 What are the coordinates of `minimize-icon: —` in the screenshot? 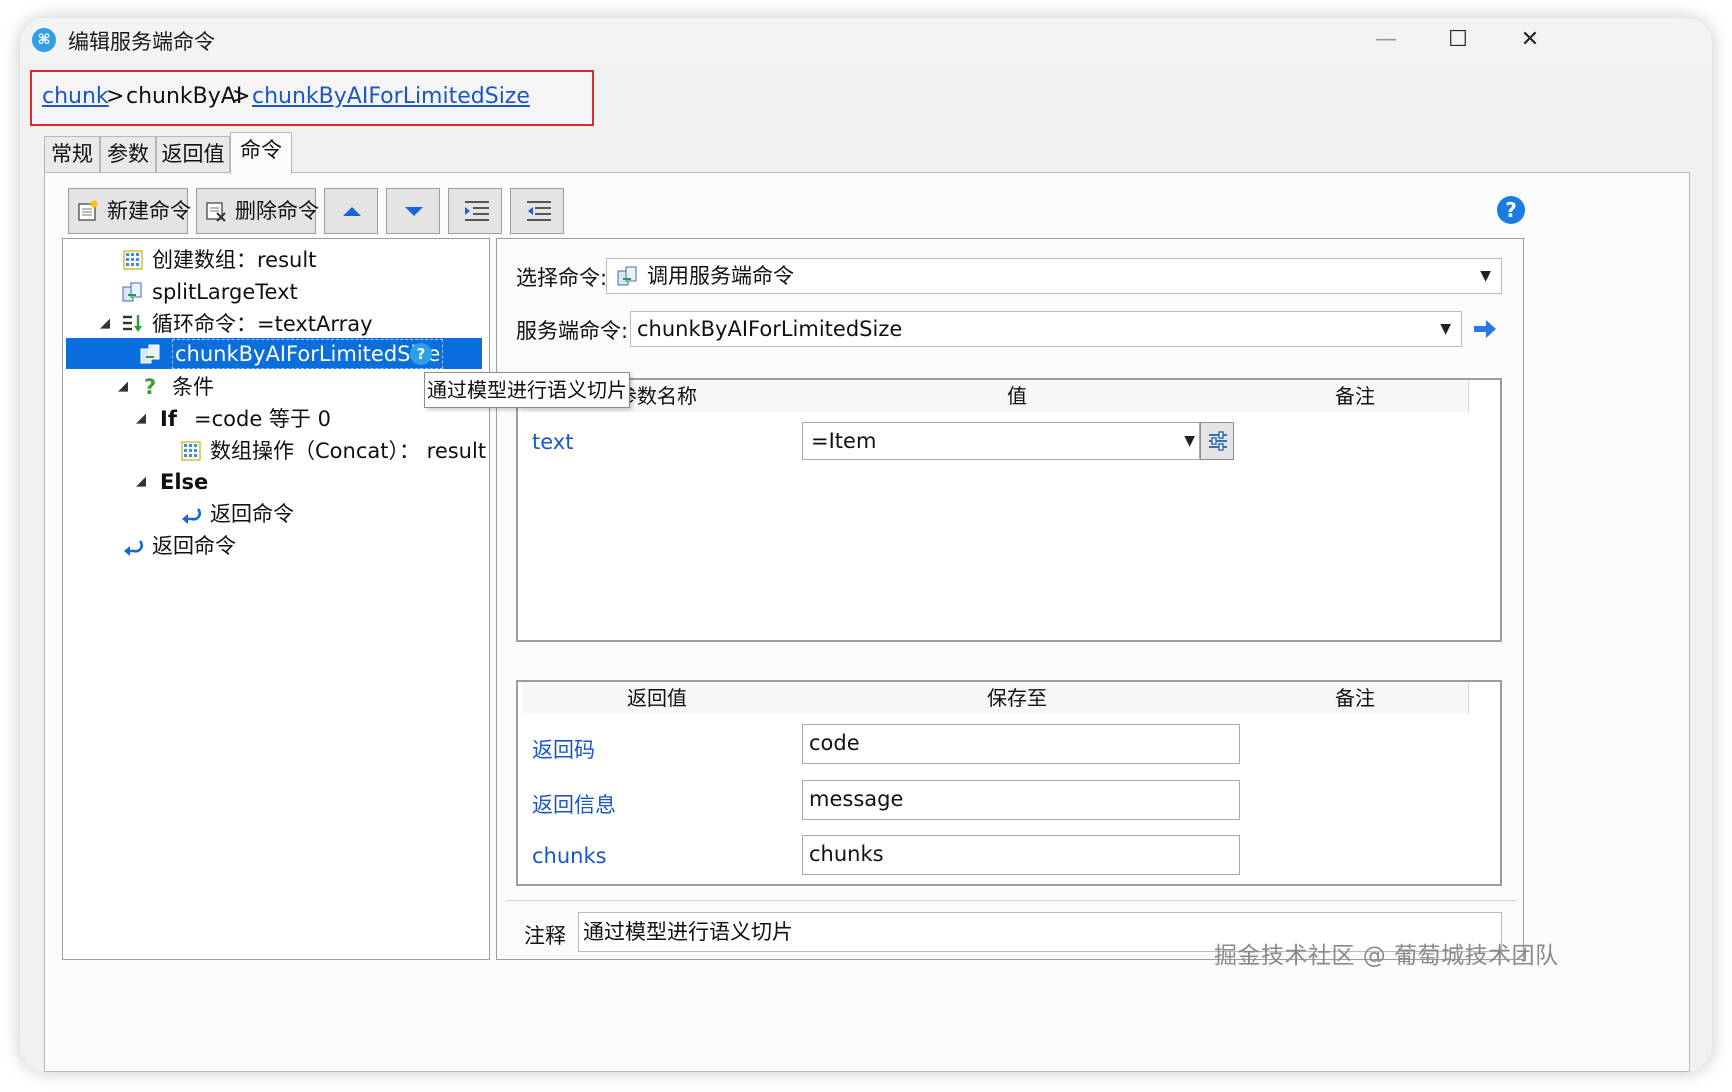 It's located at (1386, 39).